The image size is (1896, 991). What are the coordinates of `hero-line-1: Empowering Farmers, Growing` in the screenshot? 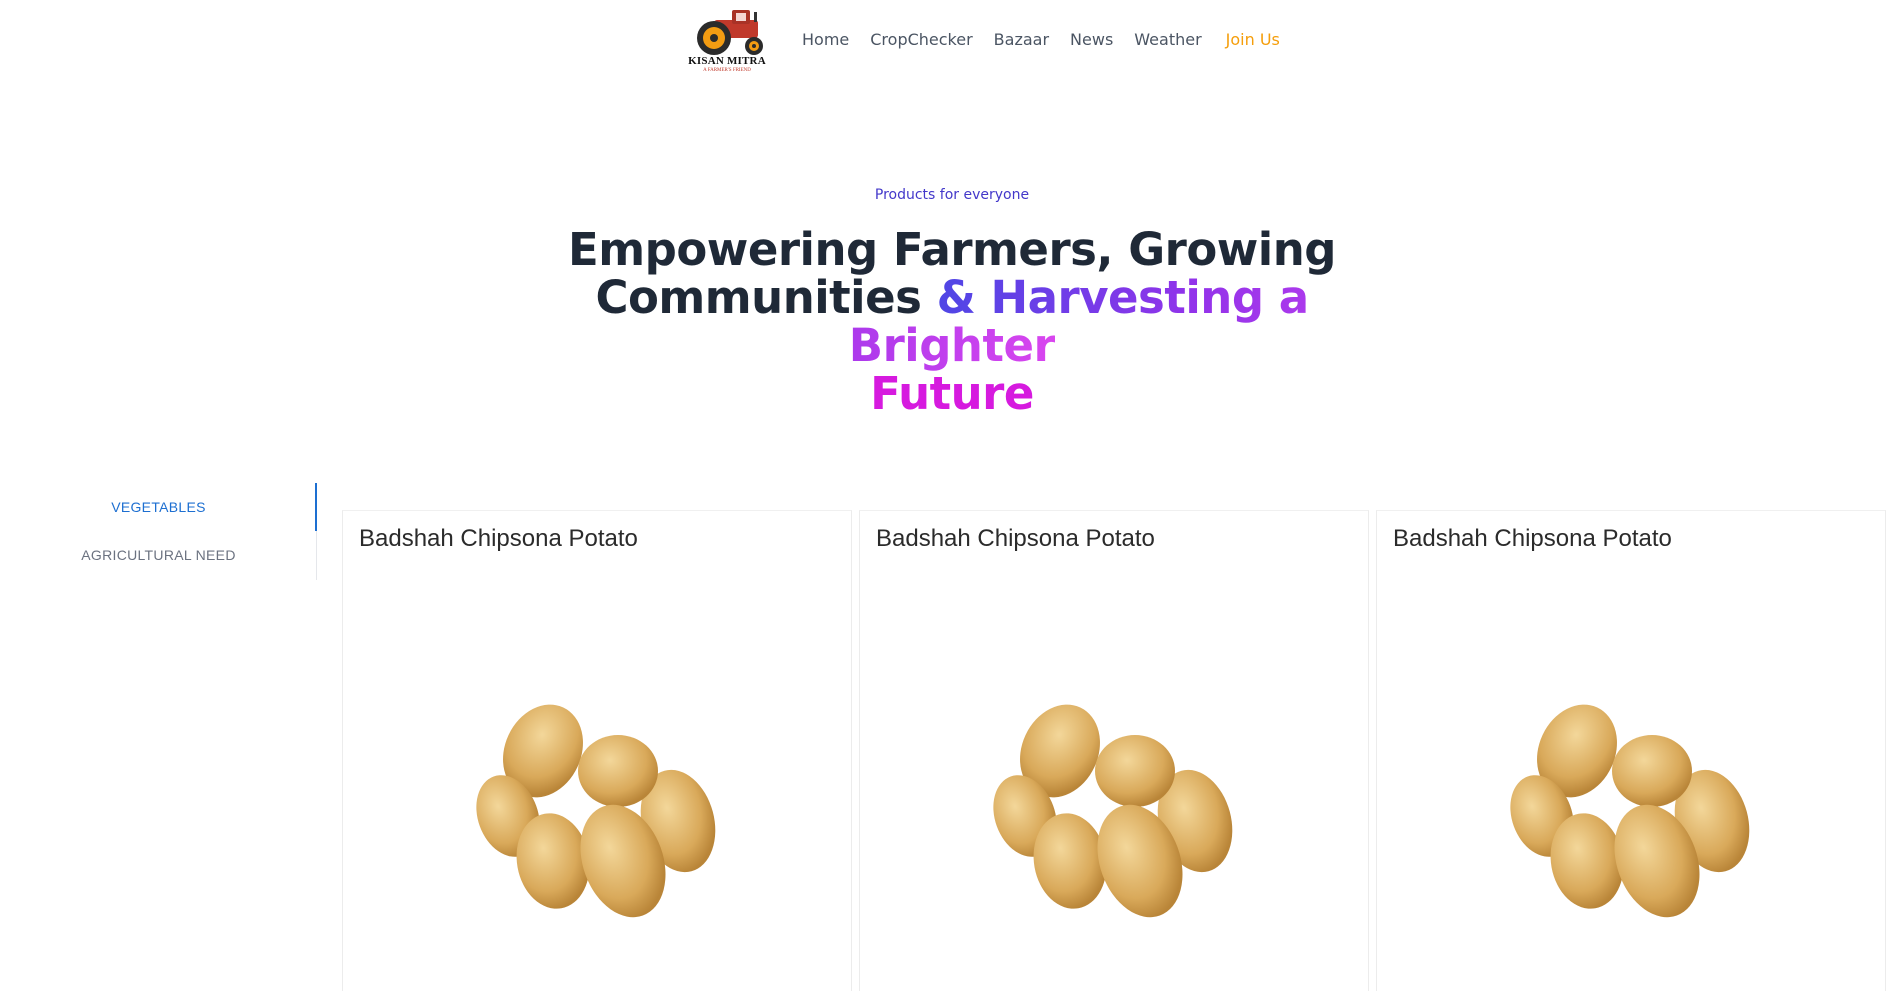 It's located at (952, 249).